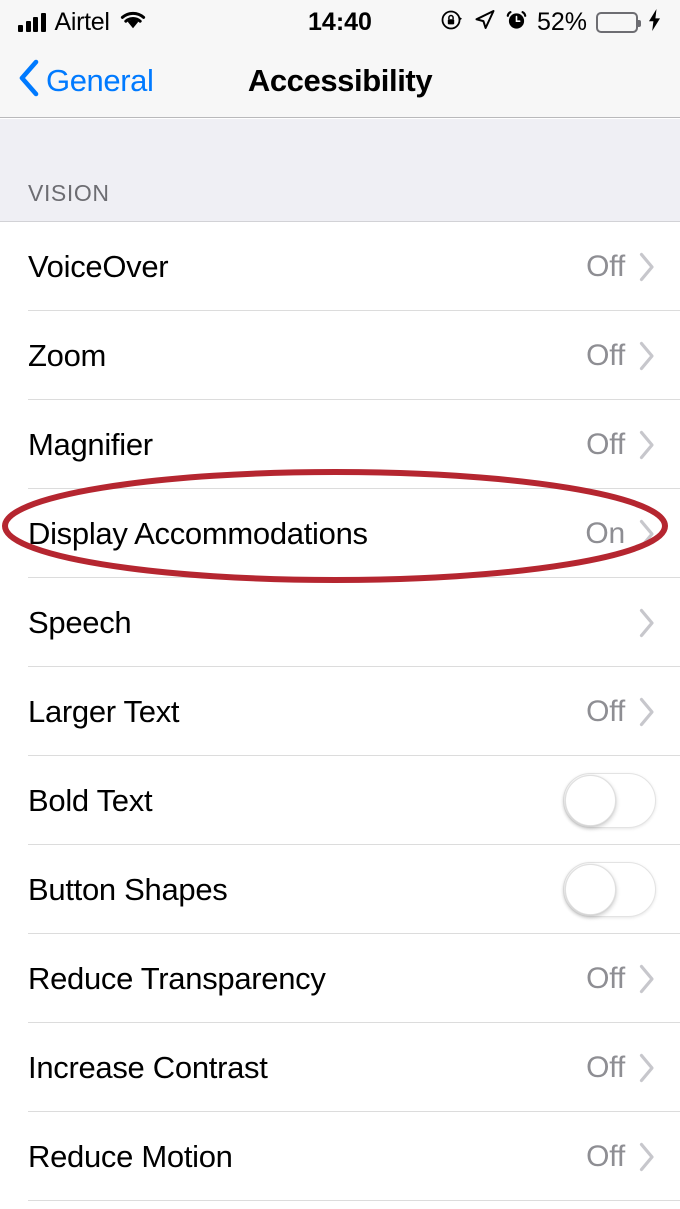 Image resolution: width=680 pixels, height=1209 pixels. Describe the element at coordinates (104, 711) in the screenshot. I see `row-label: Larger Text` at that location.